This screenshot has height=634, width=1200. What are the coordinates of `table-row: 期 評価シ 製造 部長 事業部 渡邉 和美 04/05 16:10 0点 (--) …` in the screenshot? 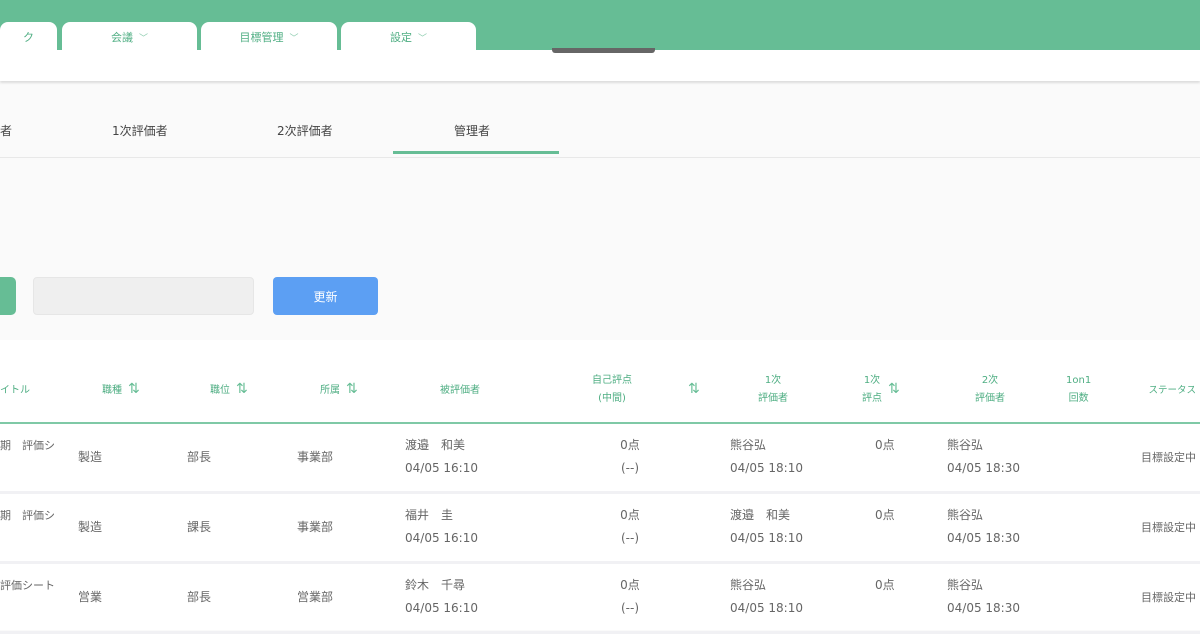 It's located at (600, 459).